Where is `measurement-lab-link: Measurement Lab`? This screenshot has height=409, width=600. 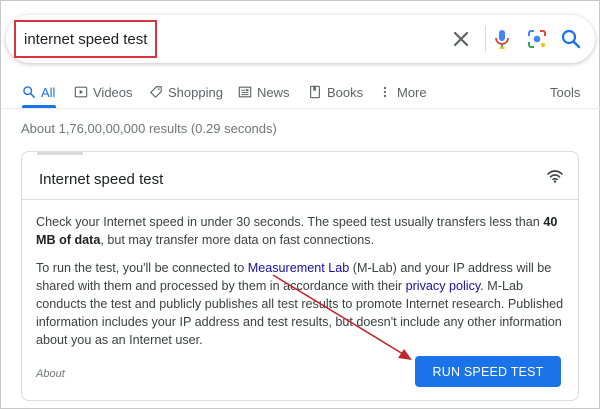 measurement-lab-link: Measurement Lab is located at coordinates (299, 268).